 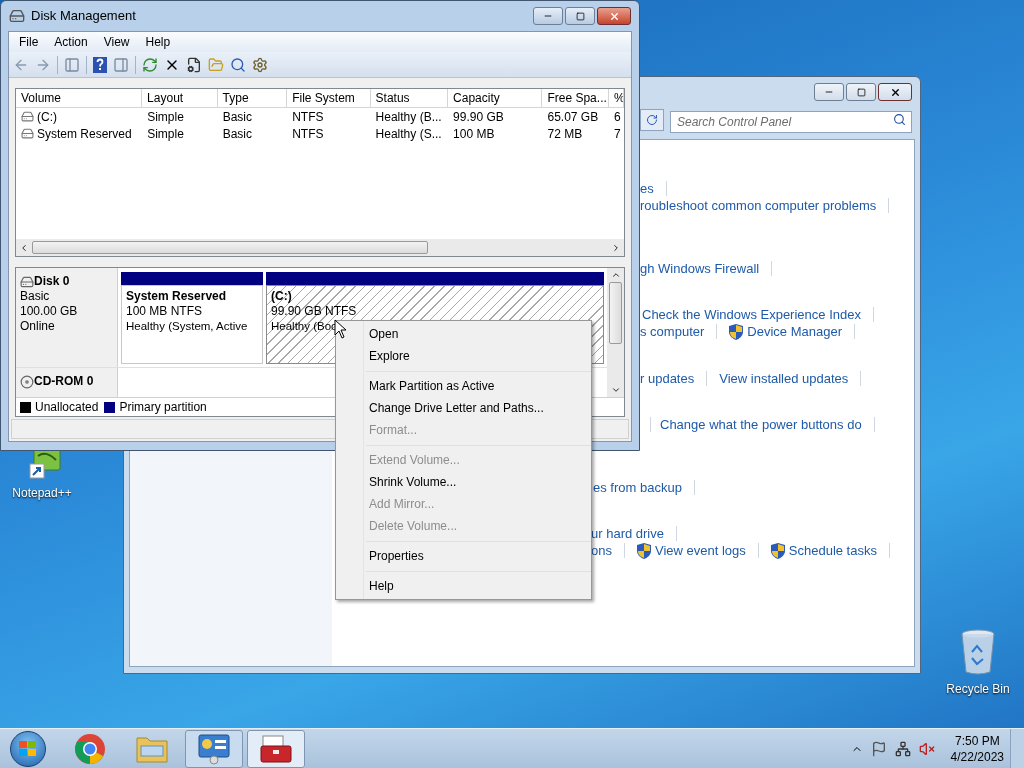 I want to click on refresh-button, so click(x=652, y=120).